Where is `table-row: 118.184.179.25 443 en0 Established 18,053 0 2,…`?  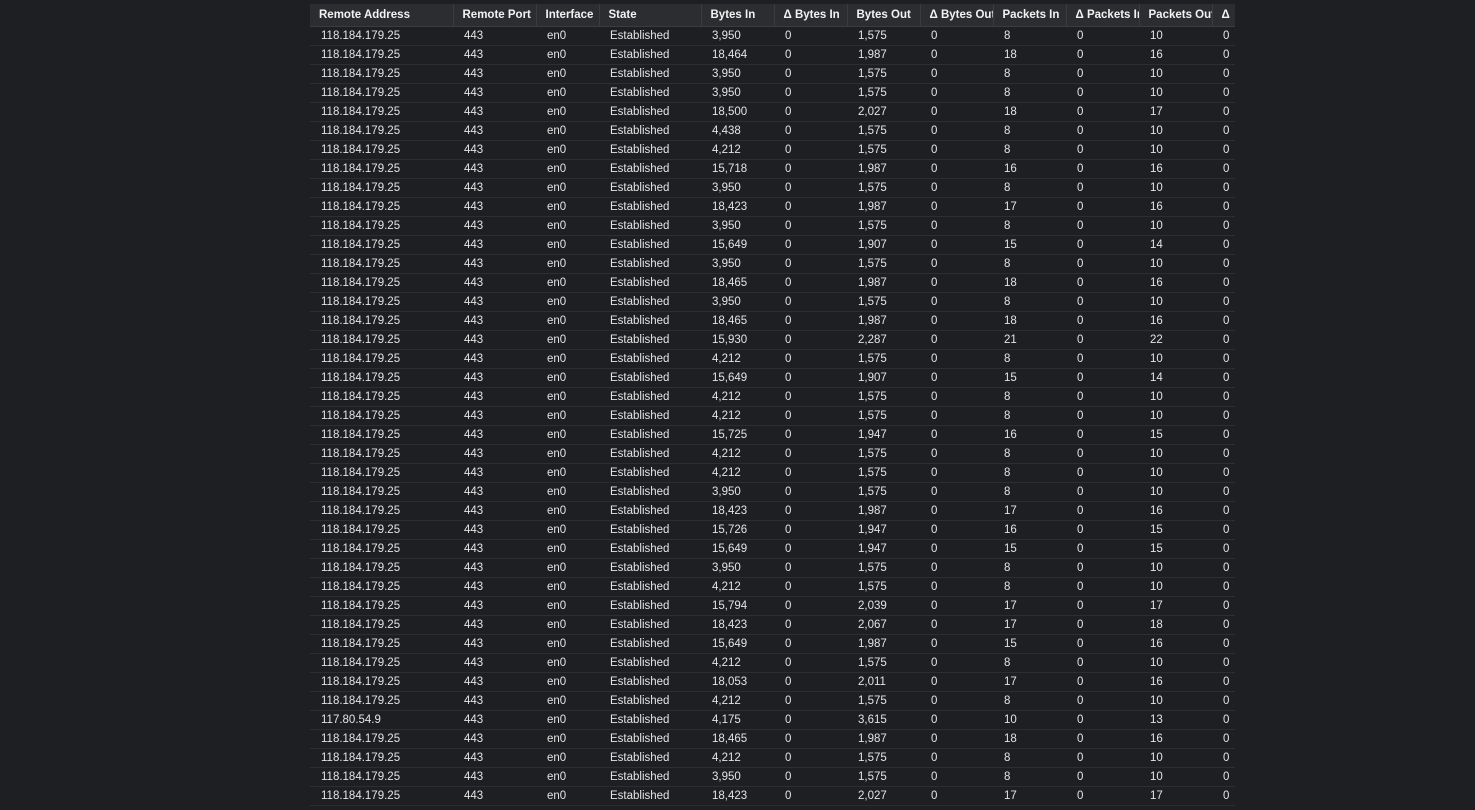 table-row: 118.184.179.25 443 en0 Established 18,053 0 2,… is located at coordinates (772, 682).